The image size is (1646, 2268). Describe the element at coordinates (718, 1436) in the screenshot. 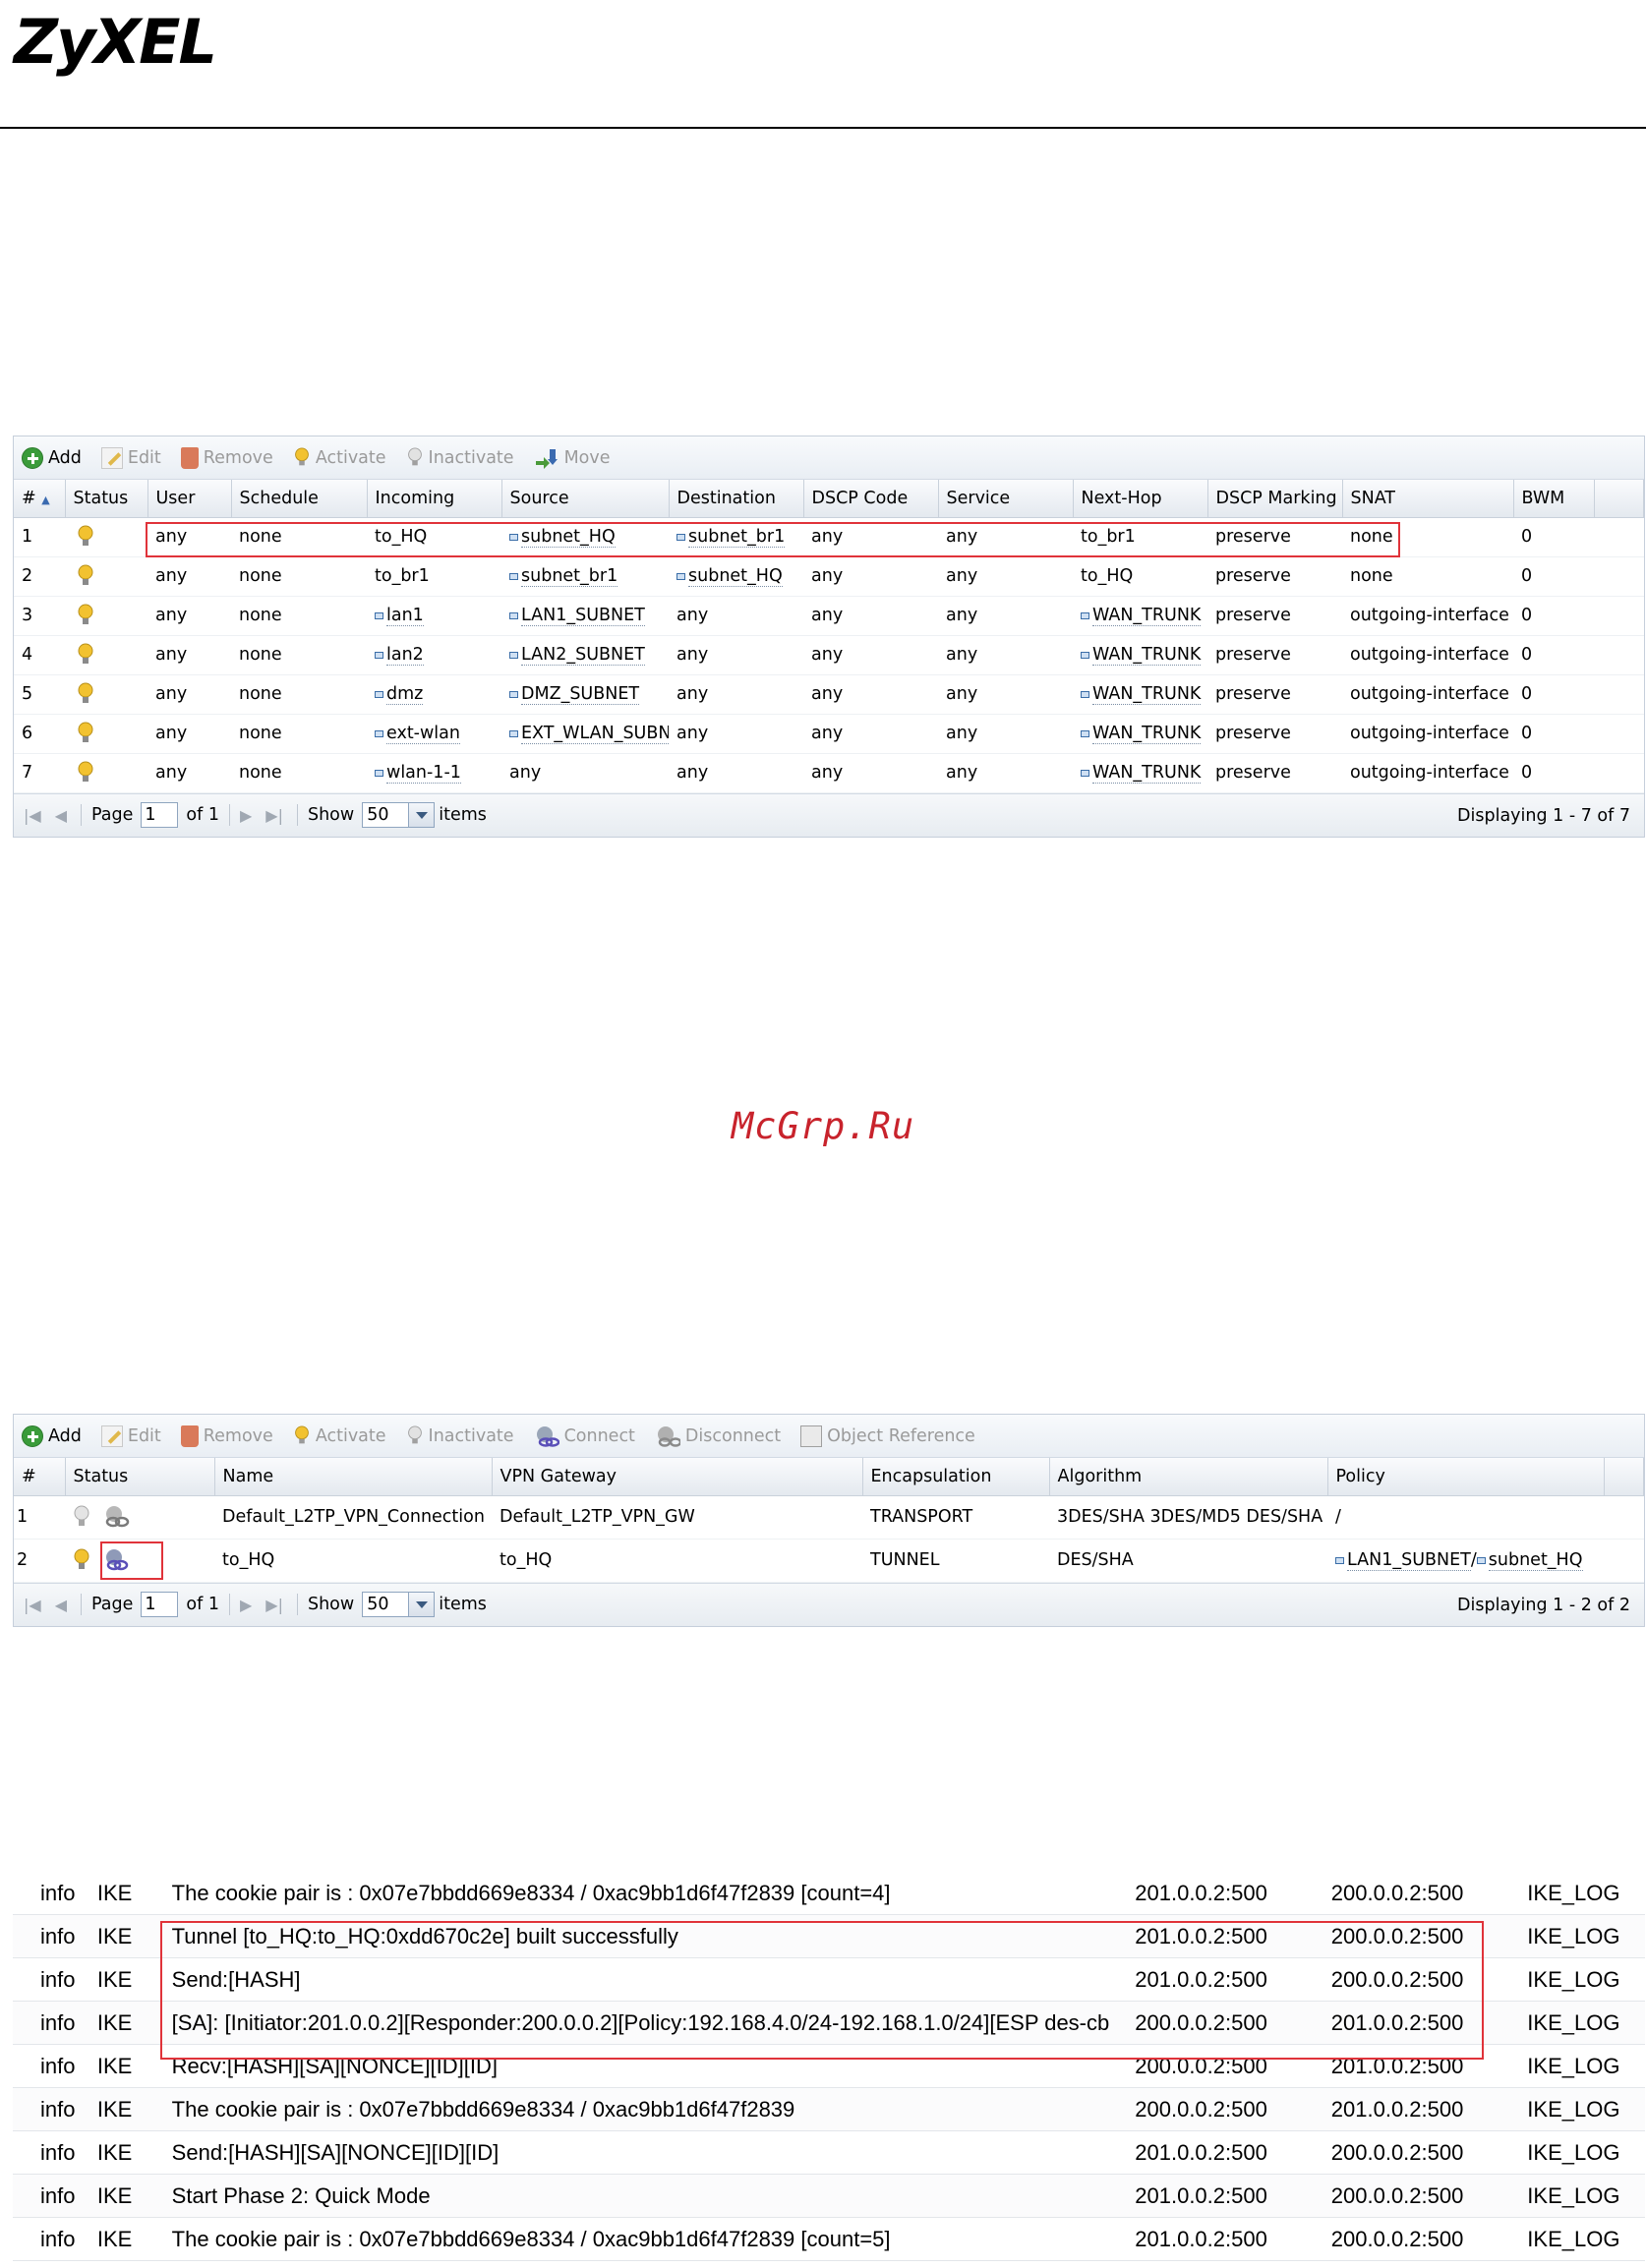

I see `disconnect-button: Disconnect` at that location.